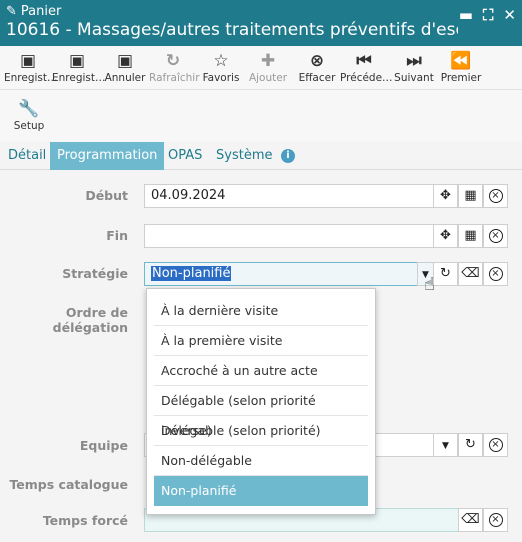  I want to click on close-icon: ✕, so click(509, 15).